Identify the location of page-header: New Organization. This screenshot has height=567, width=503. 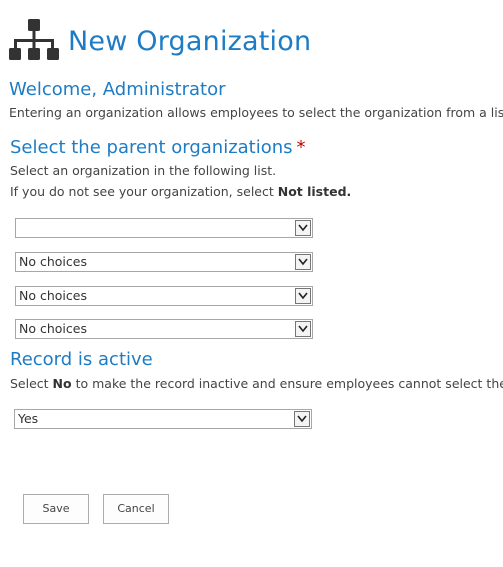
(159, 41).